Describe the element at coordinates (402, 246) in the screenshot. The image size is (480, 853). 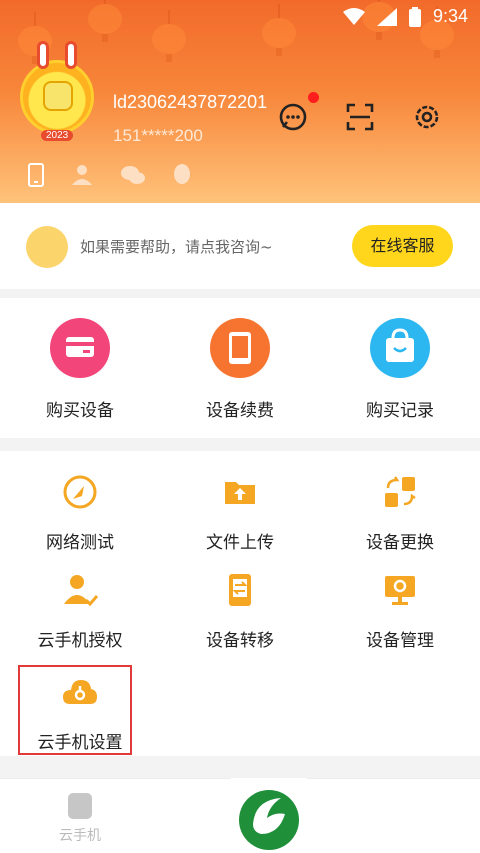
I see `online-support-button: 在线客服` at that location.